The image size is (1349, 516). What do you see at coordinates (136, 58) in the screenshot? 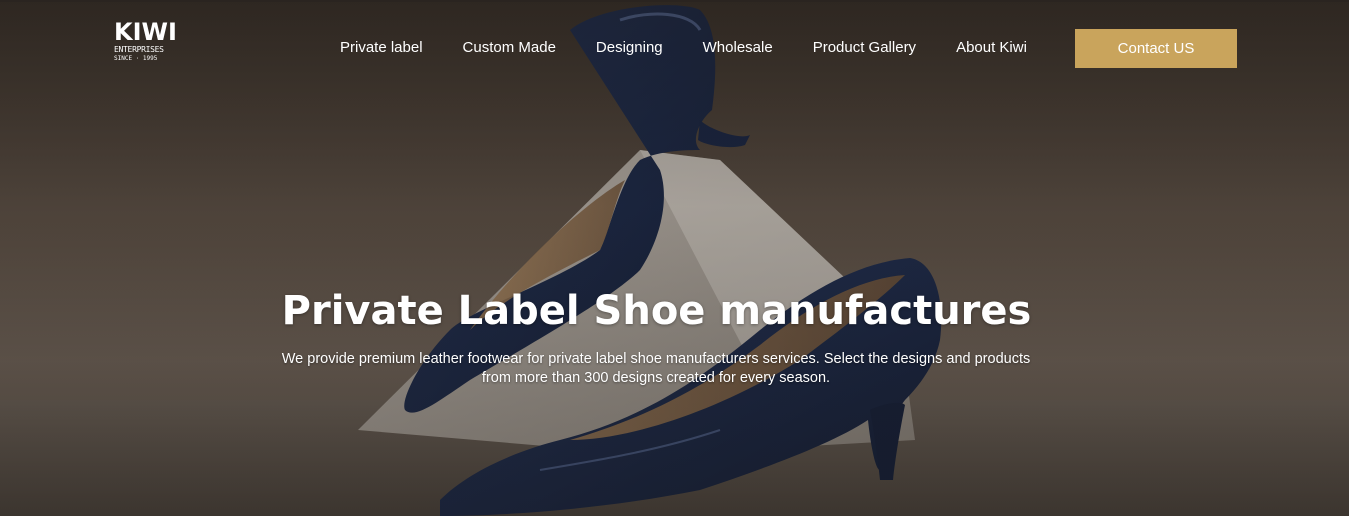
I see `logo-since: SINCE · 1995` at bounding box center [136, 58].